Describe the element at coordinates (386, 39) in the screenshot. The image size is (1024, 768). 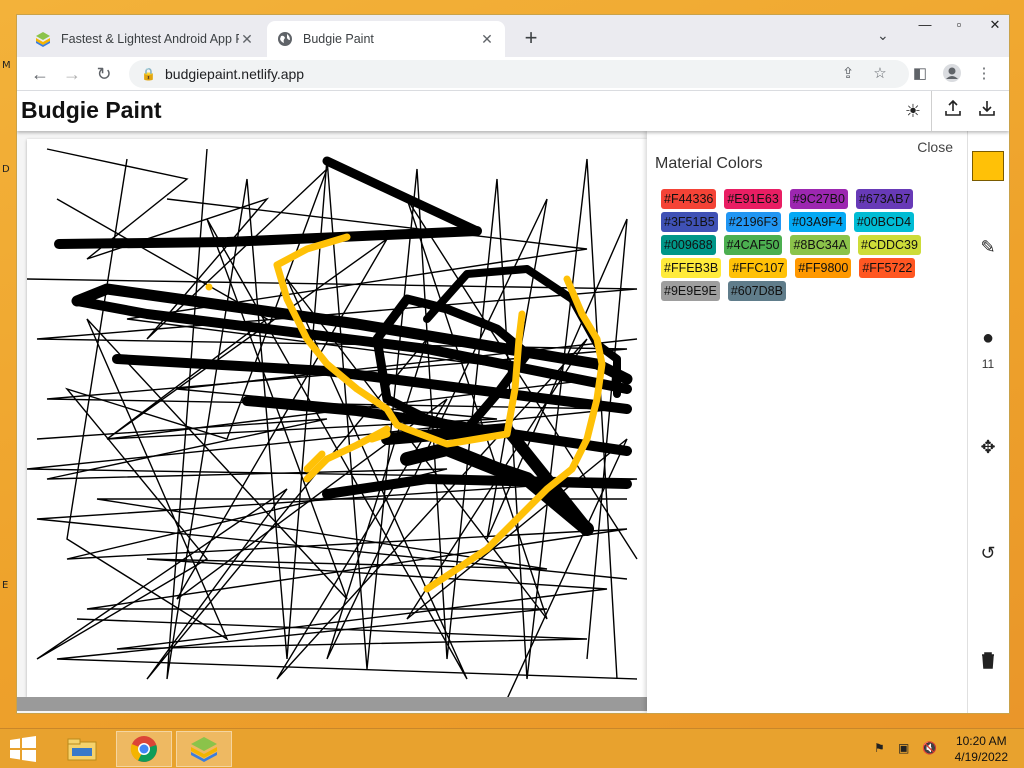
I see `tab-budgie-paint: Budgie Paint ✕` at that location.